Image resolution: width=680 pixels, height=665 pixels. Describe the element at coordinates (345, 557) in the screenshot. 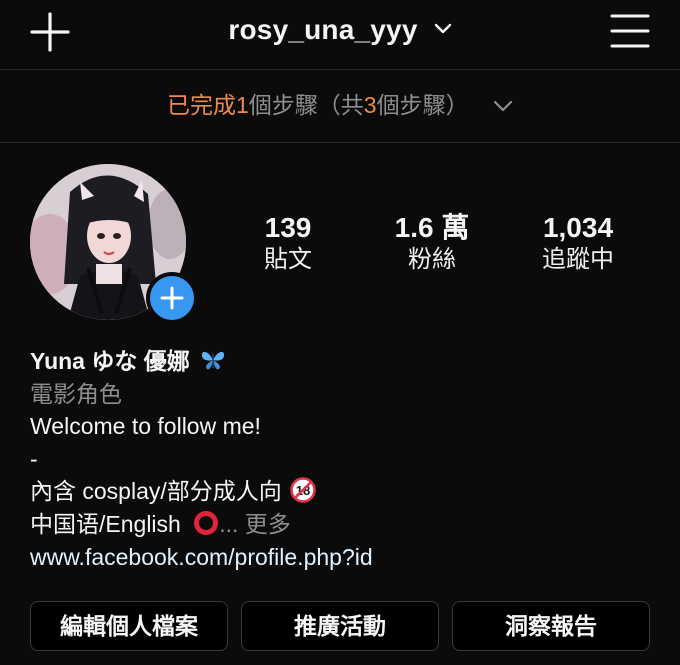

I see `bio-website-link: www.facebook.com/profile.php?id` at that location.